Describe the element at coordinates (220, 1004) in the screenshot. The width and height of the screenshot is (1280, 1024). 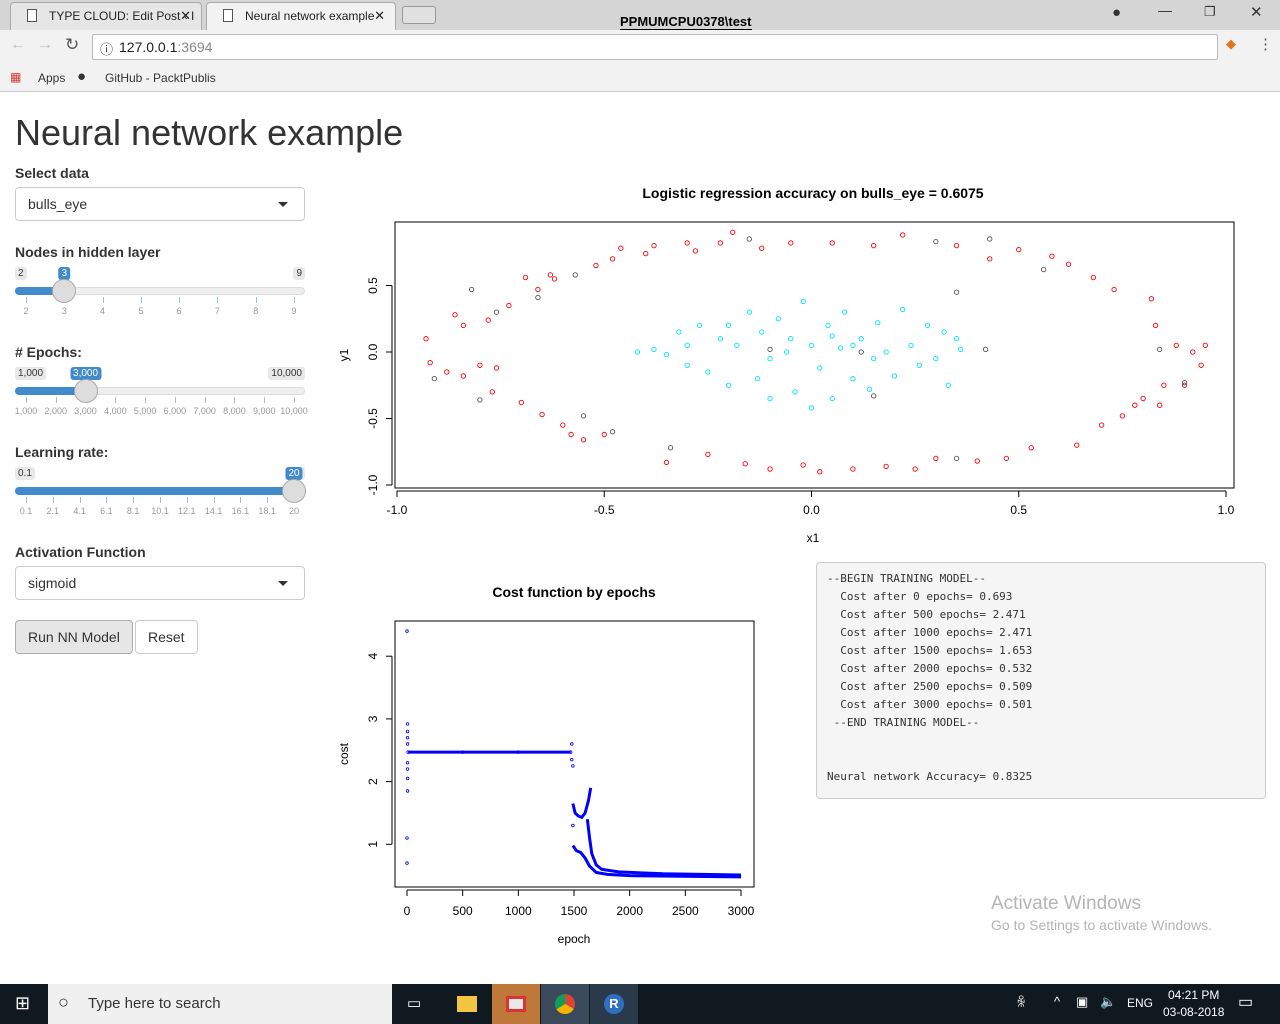
I see `taskbar-search-box: ○ Type here to search` at that location.